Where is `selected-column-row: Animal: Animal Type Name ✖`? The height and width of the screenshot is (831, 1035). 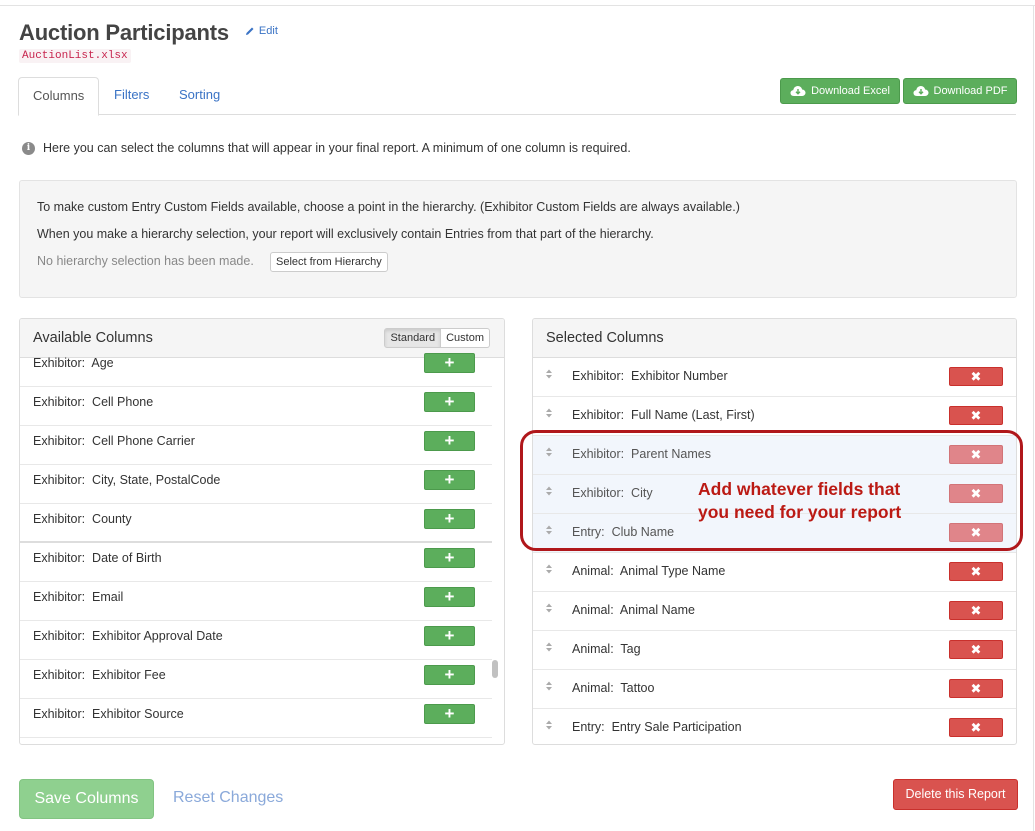 selected-column-row: Animal: Animal Type Name ✖ is located at coordinates (774, 572).